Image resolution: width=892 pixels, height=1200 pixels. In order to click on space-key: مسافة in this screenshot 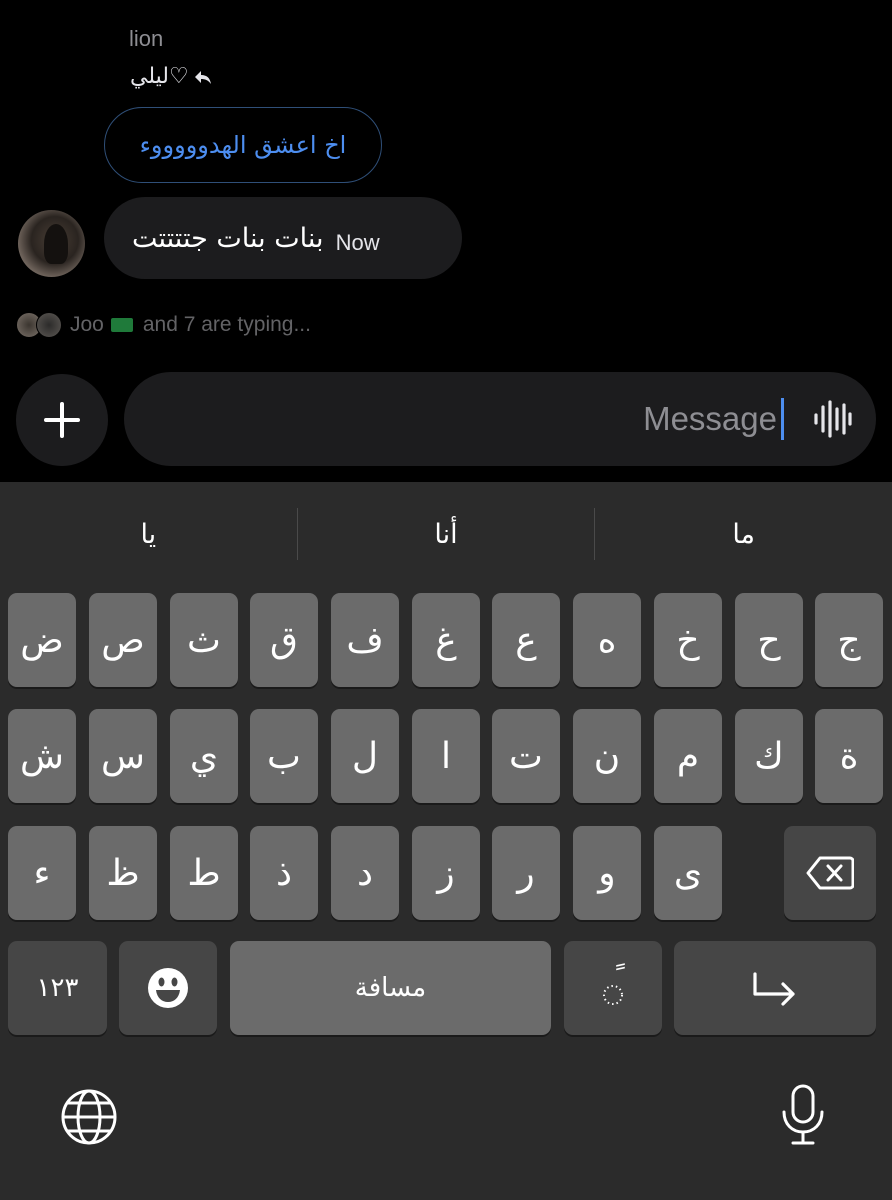, I will do `click(390, 988)`.